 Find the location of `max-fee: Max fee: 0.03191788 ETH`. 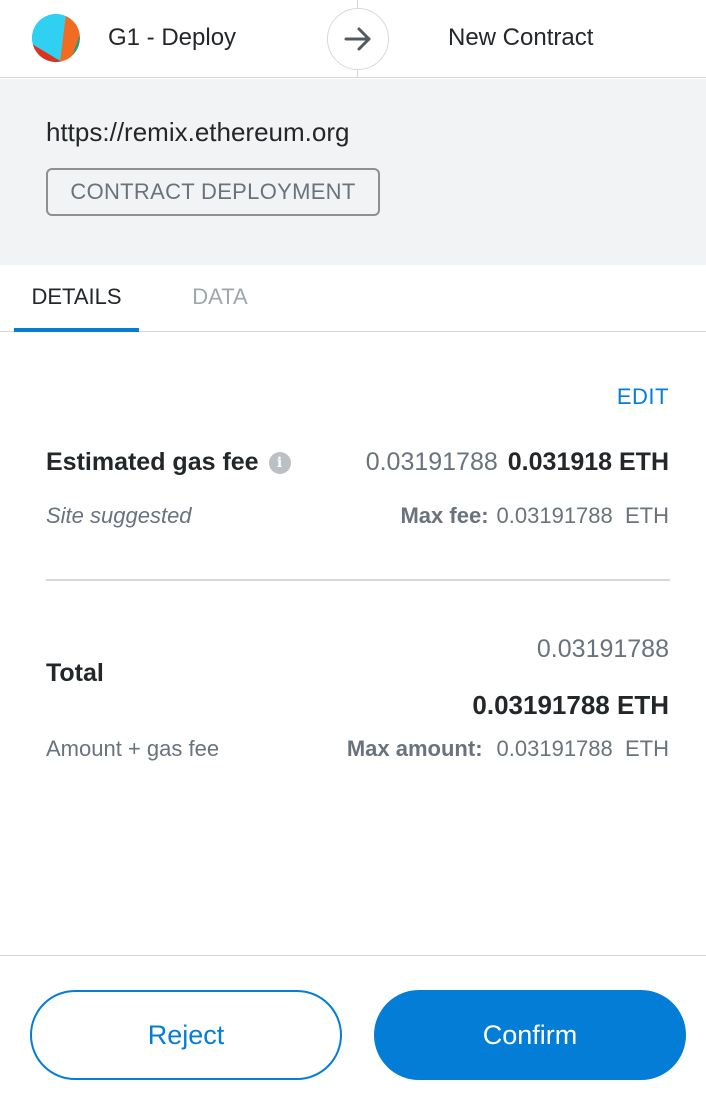

max-fee: Max fee: 0.03191788 ETH is located at coordinates (534, 516).